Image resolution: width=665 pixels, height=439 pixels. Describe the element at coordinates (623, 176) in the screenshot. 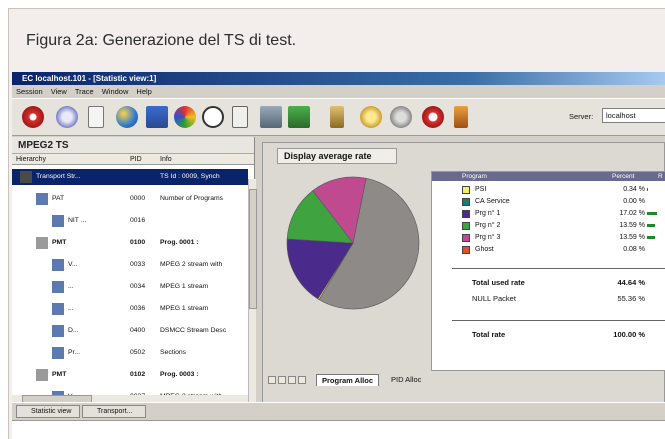

I see `header-percent: Percent` at that location.